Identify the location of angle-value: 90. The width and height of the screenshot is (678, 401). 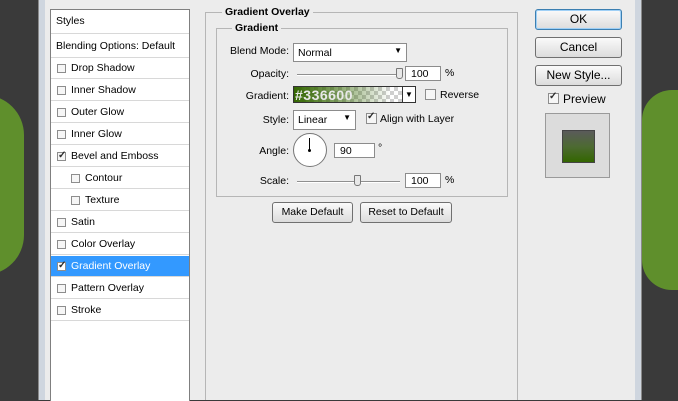
(346, 151).